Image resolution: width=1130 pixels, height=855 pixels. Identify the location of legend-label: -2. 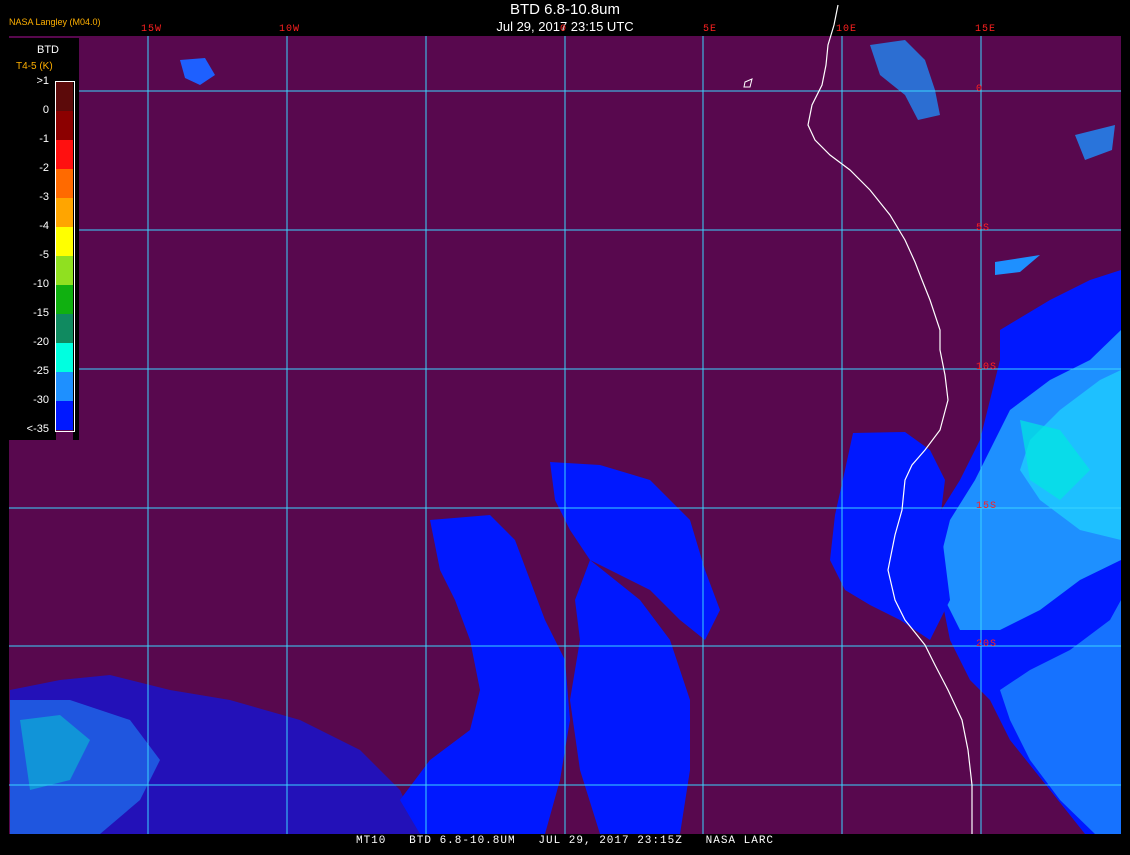
(44, 168).